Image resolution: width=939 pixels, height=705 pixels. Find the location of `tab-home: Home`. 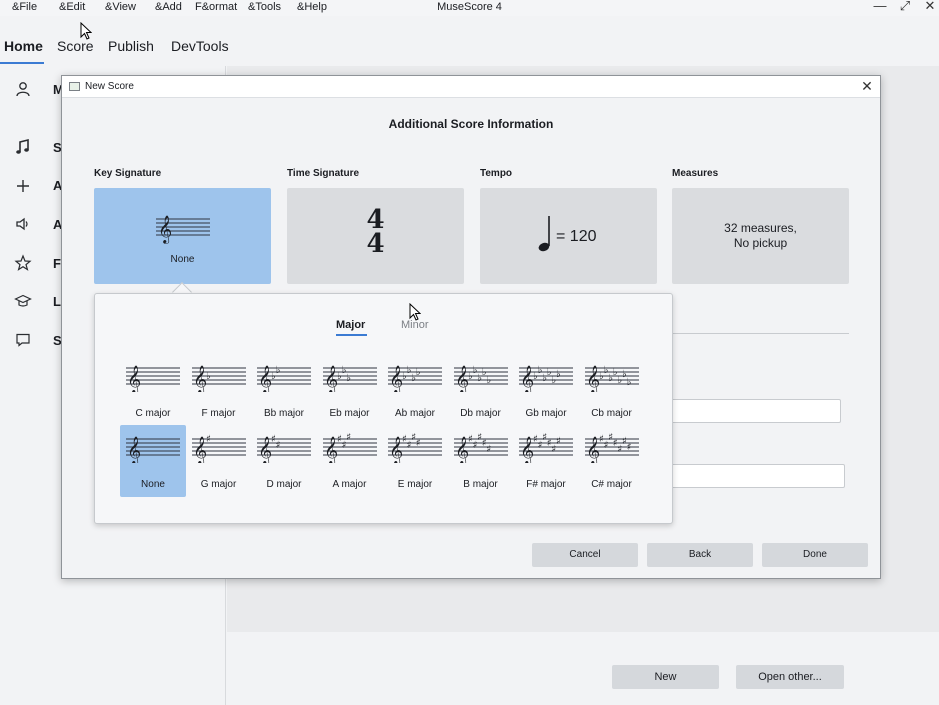

tab-home: Home is located at coordinates (23, 46).